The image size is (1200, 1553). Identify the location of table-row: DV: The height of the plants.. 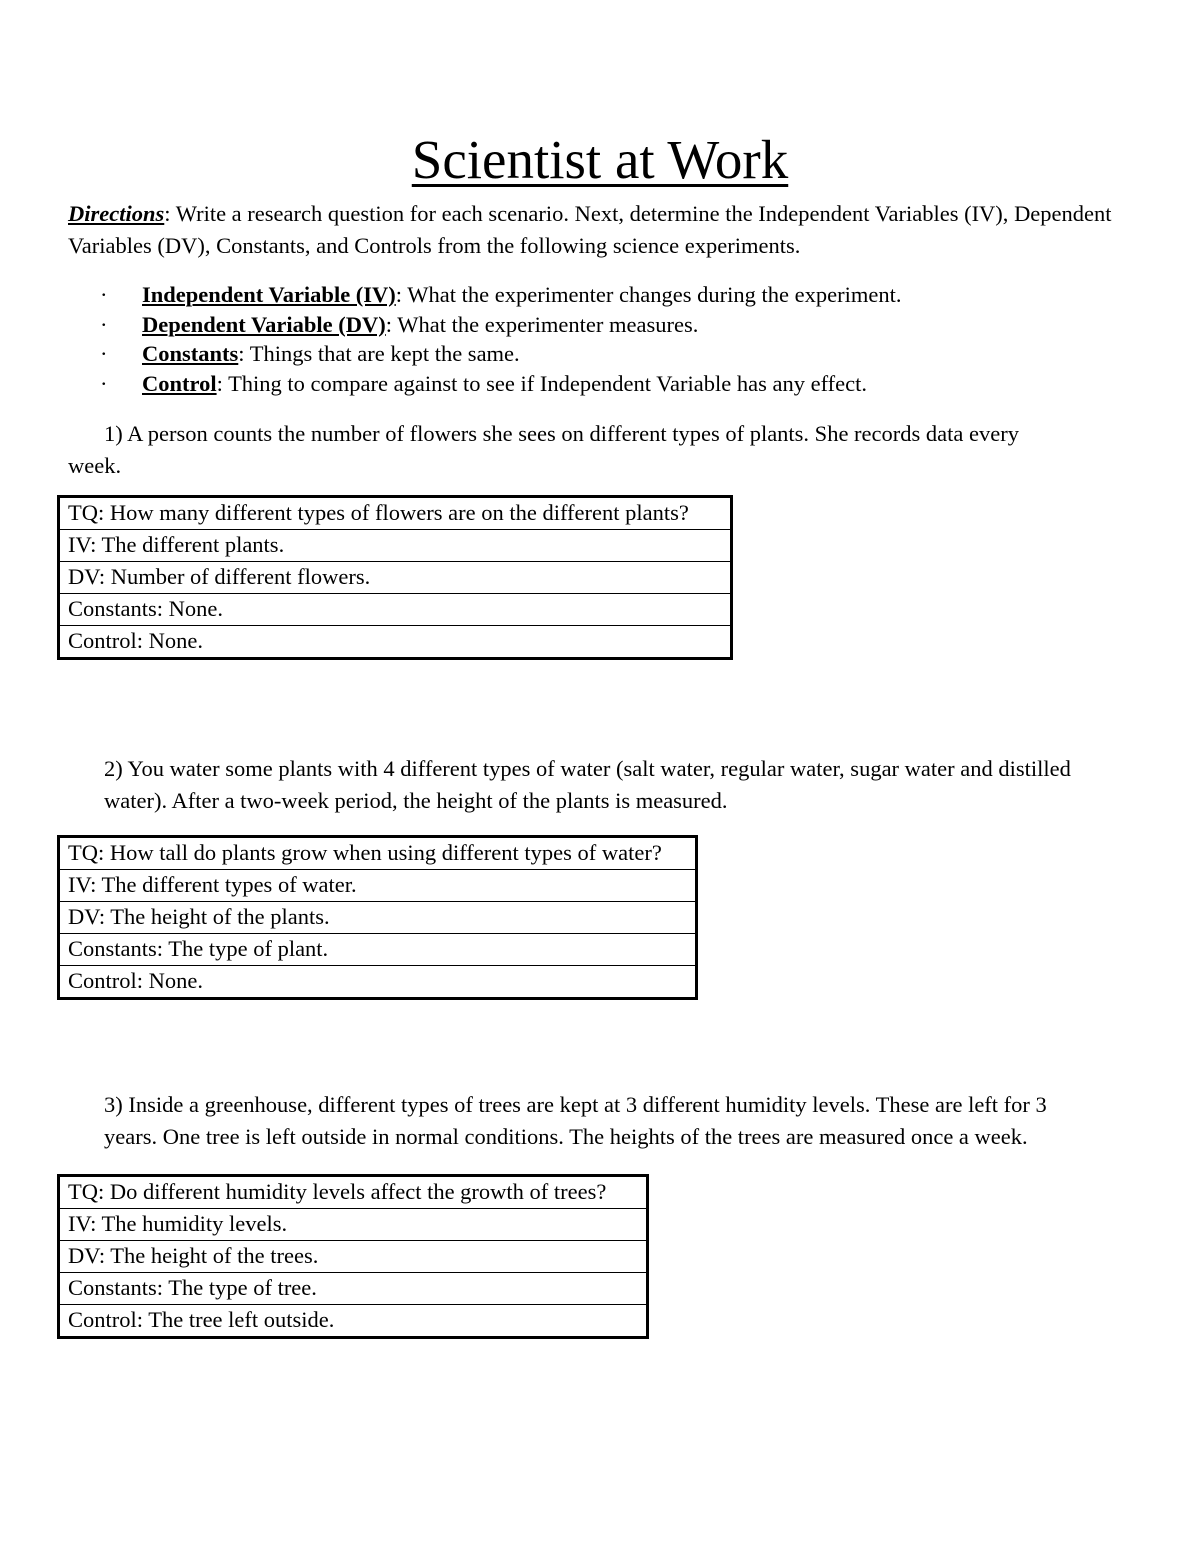
(377, 917).